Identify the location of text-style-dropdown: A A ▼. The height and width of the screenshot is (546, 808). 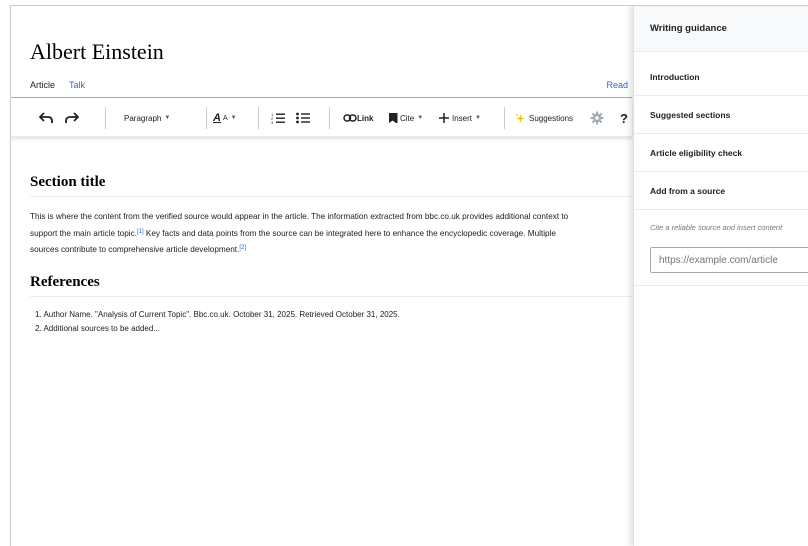
(225, 118).